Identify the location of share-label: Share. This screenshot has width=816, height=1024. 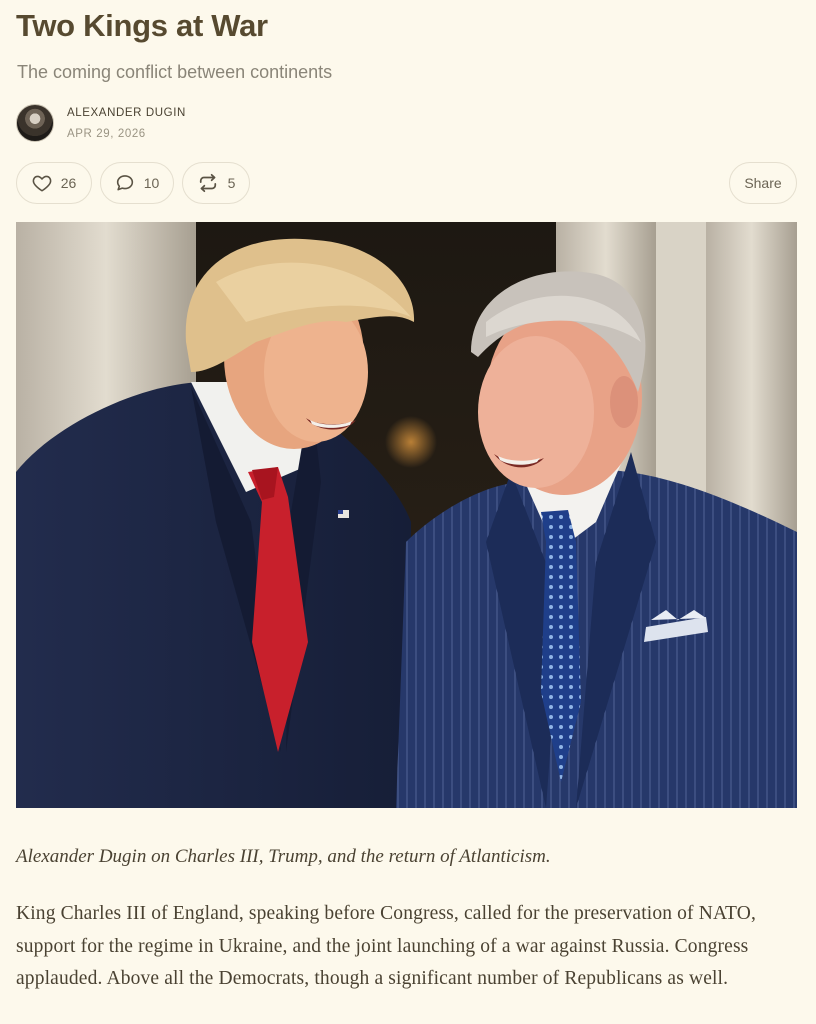
(763, 183).